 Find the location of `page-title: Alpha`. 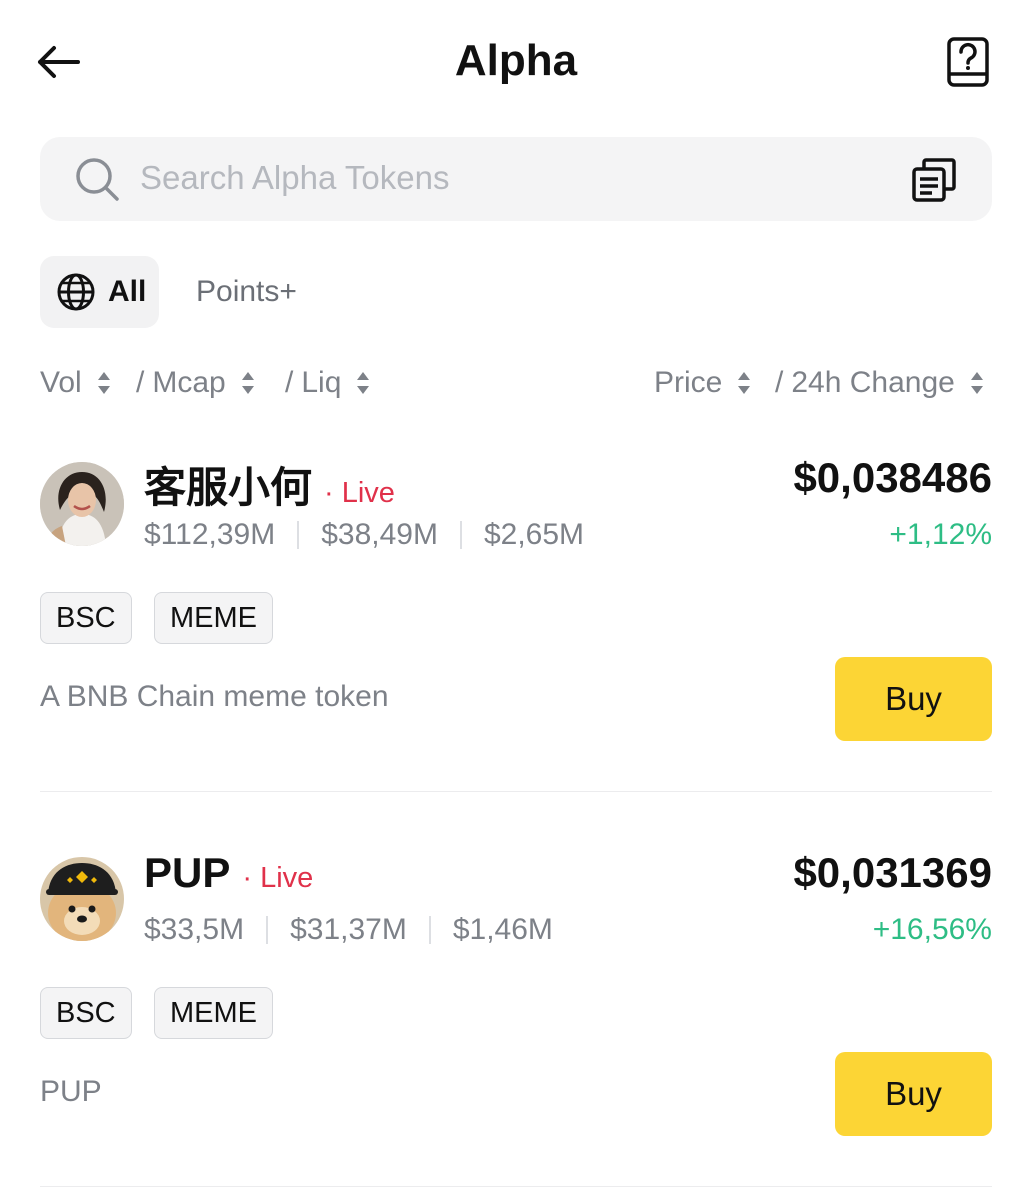

page-title: Alpha is located at coordinates (516, 60).